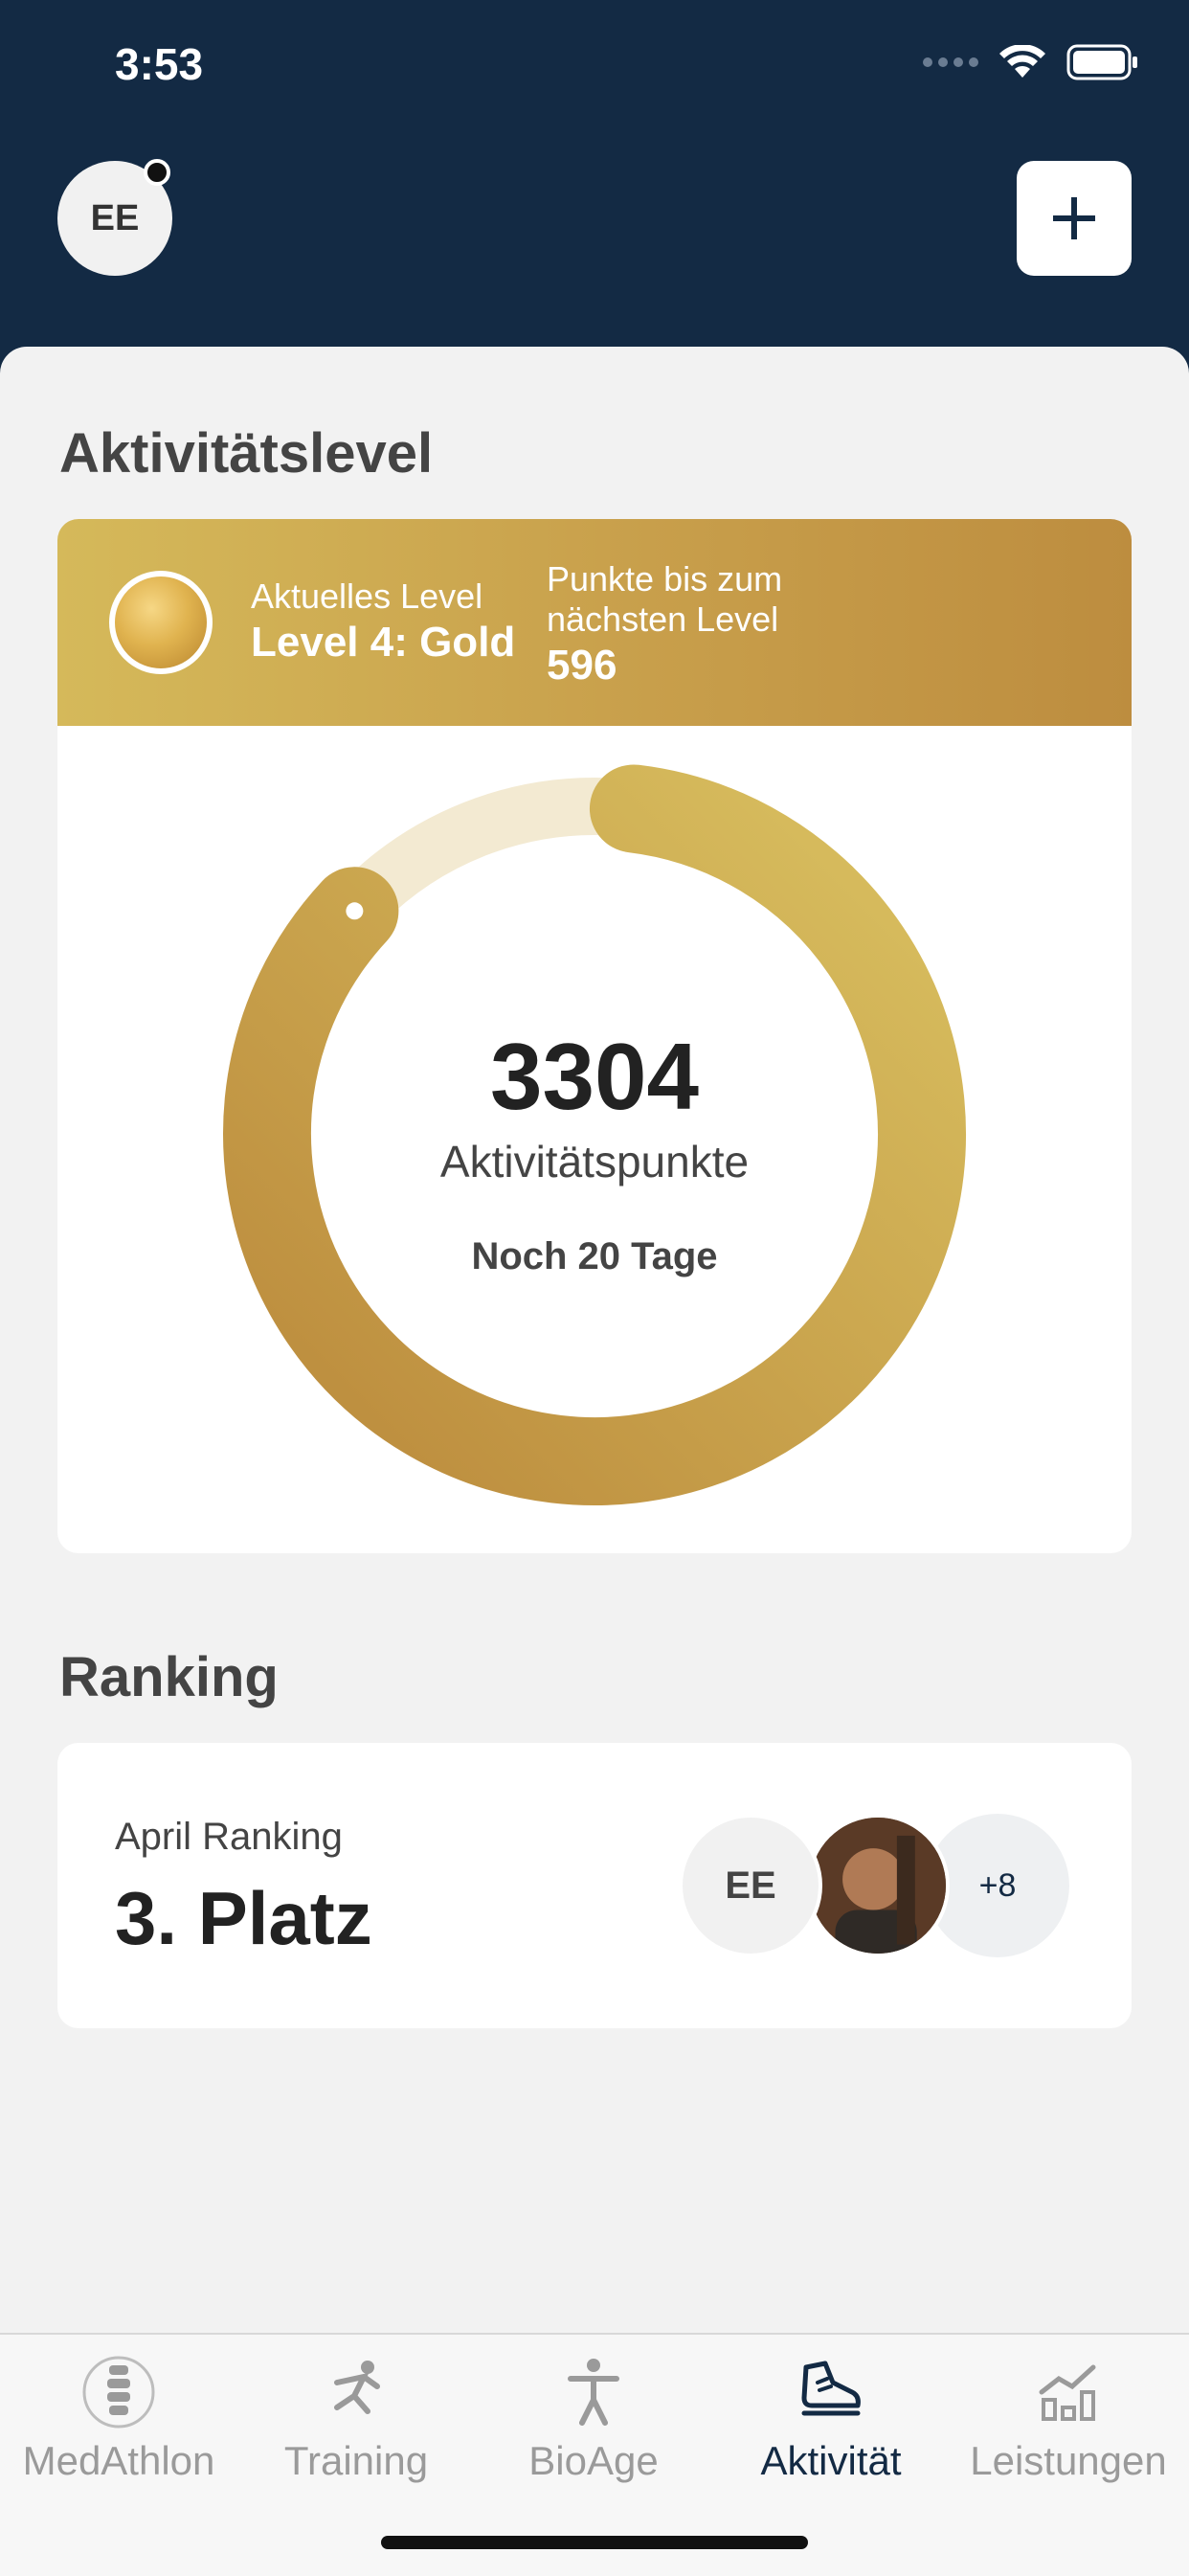 This screenshot has width=1189, height=2576. What do you see at coordinates (1022, 62) in the screenshot?
I see `wifi-icon` at bounding box center [1022, 62].